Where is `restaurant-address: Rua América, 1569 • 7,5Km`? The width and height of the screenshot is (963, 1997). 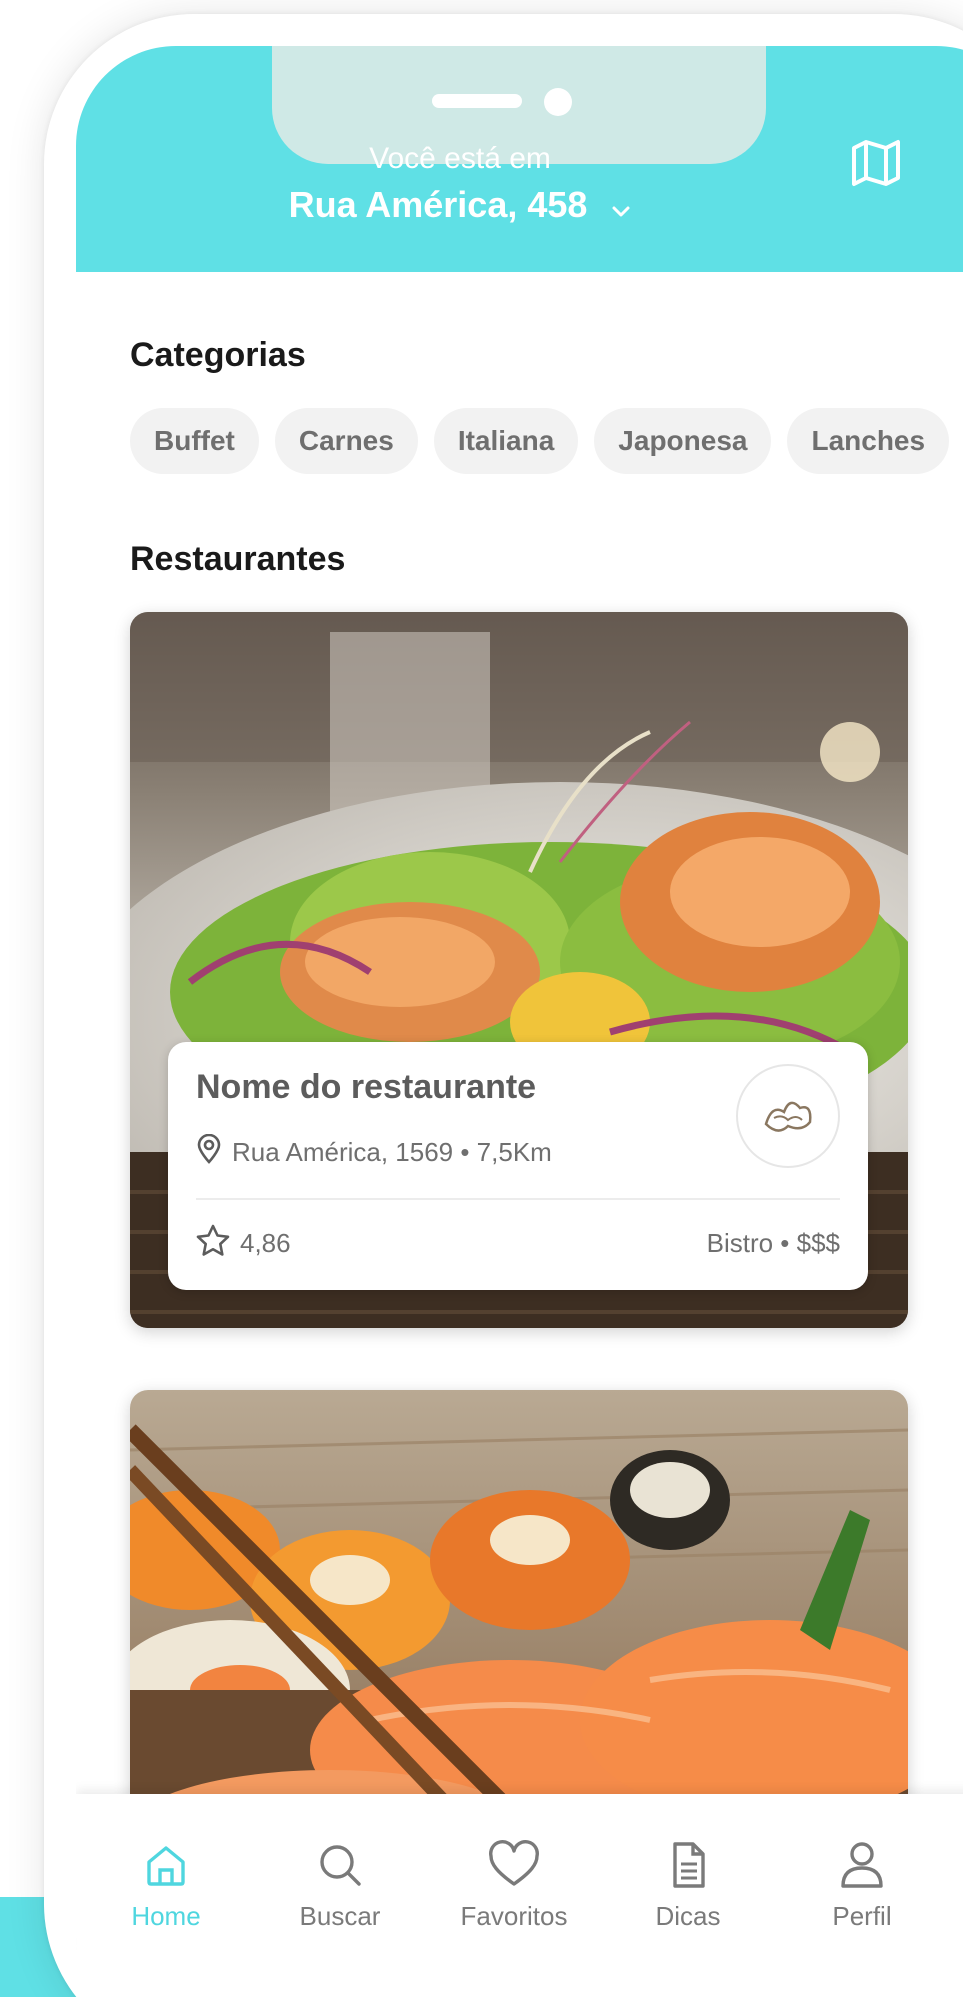
restaurant-address: Rua América, 1569 • 7,5Km is located at coordinates (392, 1152).